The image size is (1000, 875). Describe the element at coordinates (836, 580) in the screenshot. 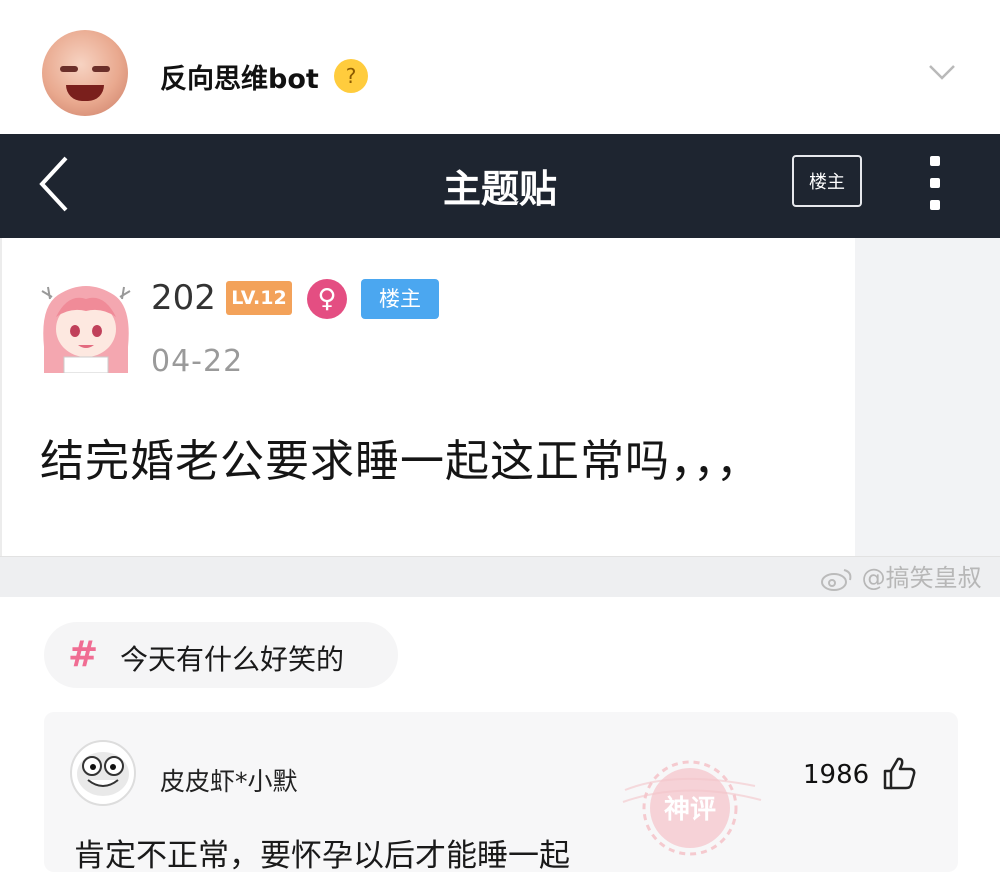

I see `weibo-icon` at that location.